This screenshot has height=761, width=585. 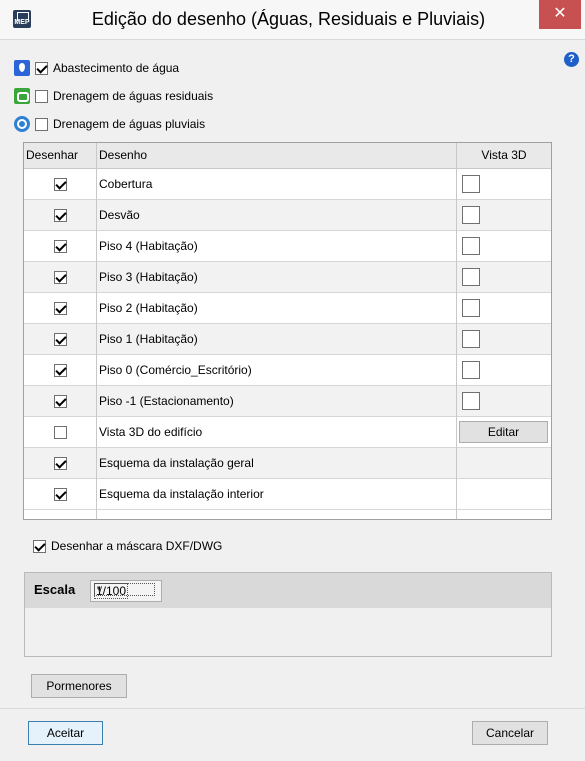 What do you see at coordinates (166, 401) in the screenshot?
I see `drawing-name: Piso -1 (Estacionamento)` at bounding box center [166, 401].